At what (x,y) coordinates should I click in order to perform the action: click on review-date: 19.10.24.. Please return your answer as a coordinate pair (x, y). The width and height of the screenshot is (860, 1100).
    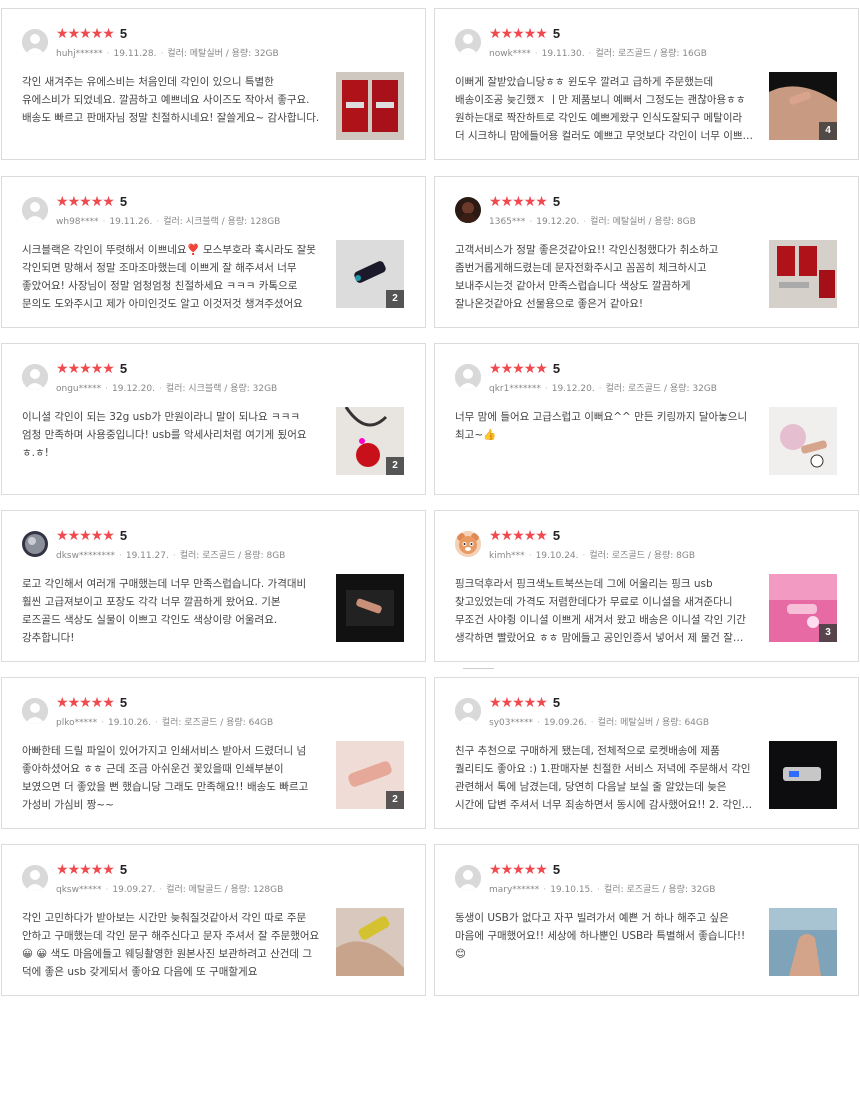
    Looking at the image, I should click on (557, 556).